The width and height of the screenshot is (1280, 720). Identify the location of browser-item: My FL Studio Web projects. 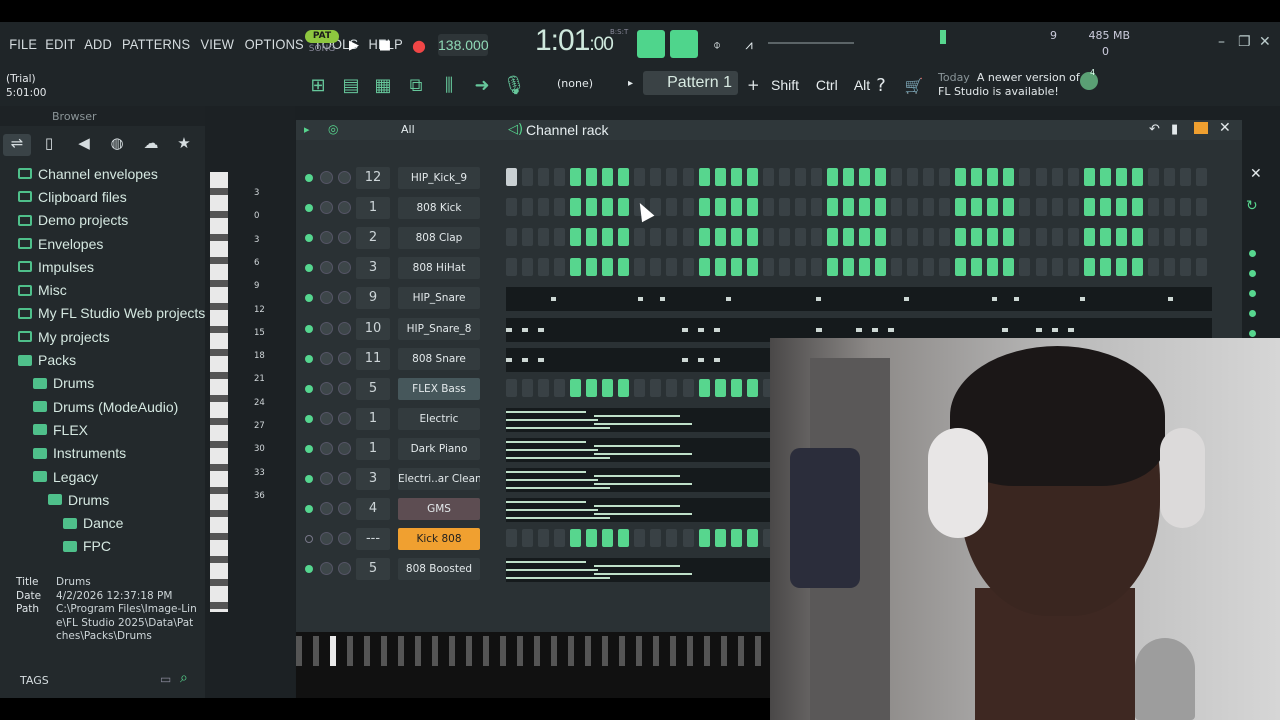
(102, 313).